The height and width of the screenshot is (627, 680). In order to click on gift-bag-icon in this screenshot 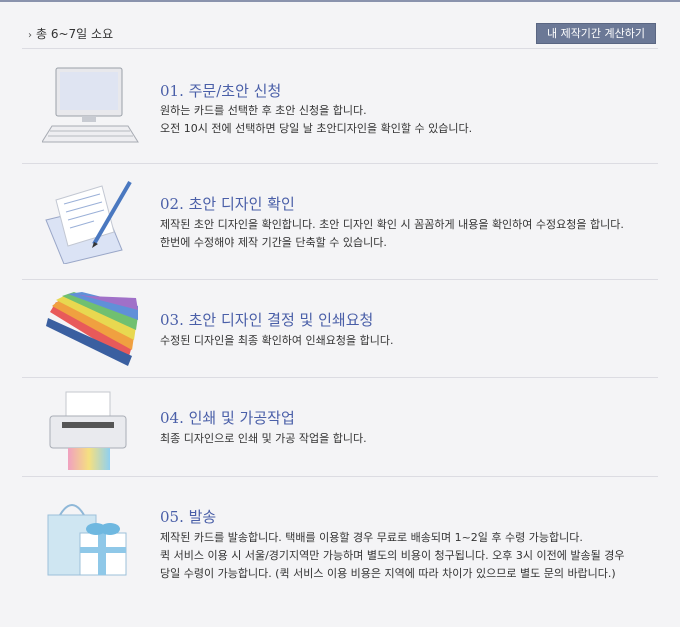, I will do `click(87, 540)`.